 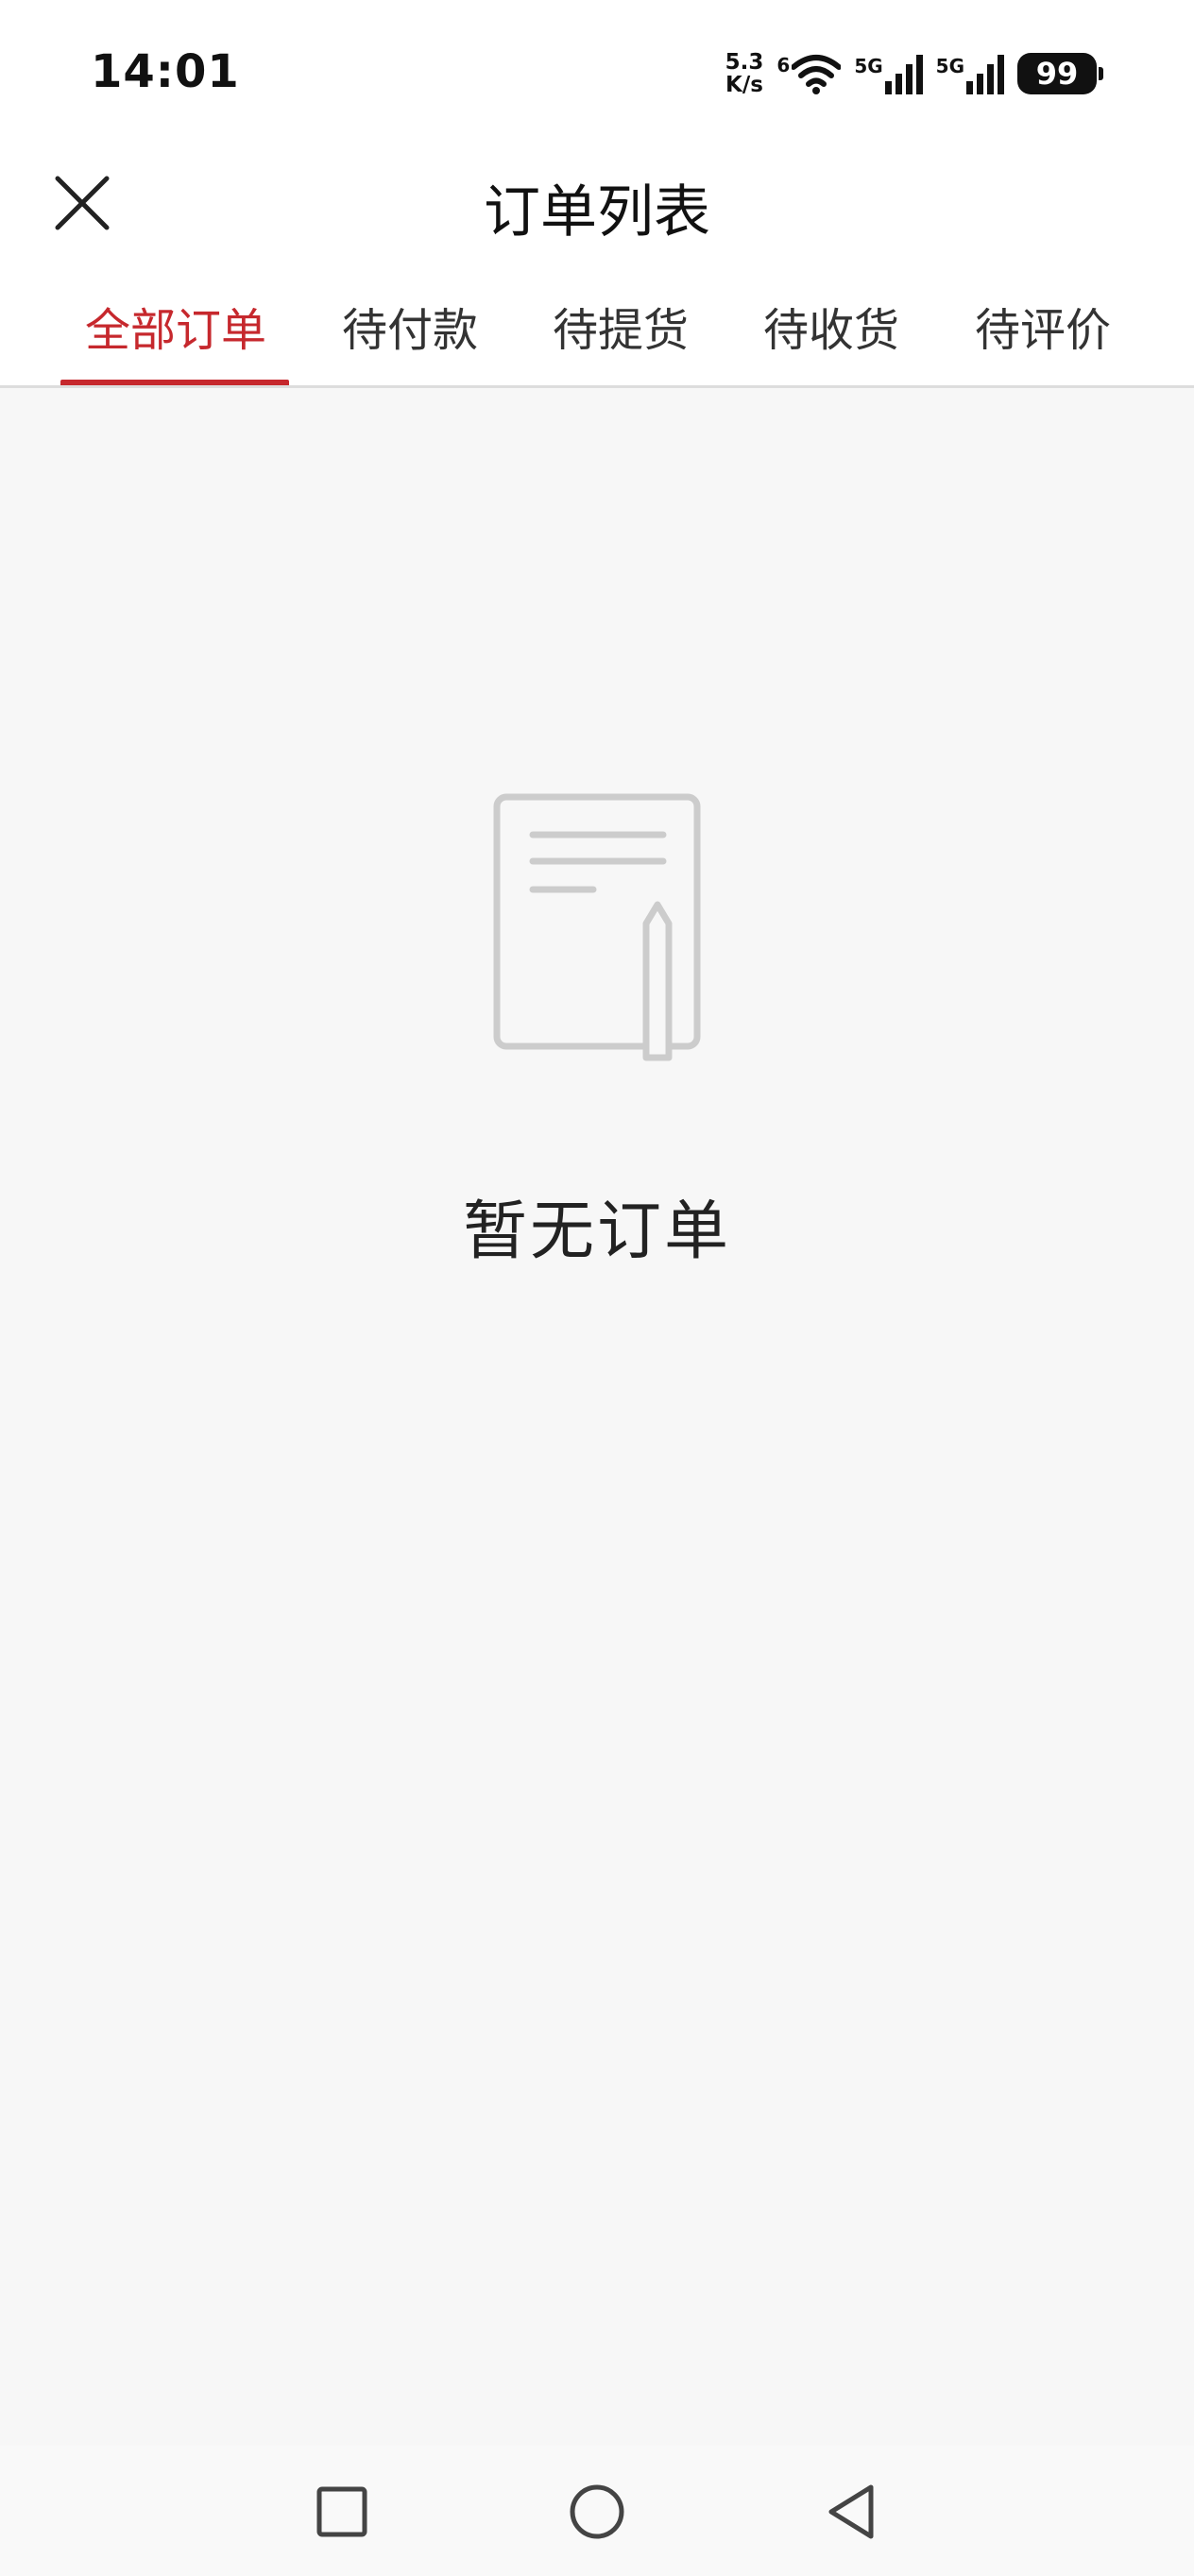 I want to click on battery-level: 99, so click(x=1057, y=73).